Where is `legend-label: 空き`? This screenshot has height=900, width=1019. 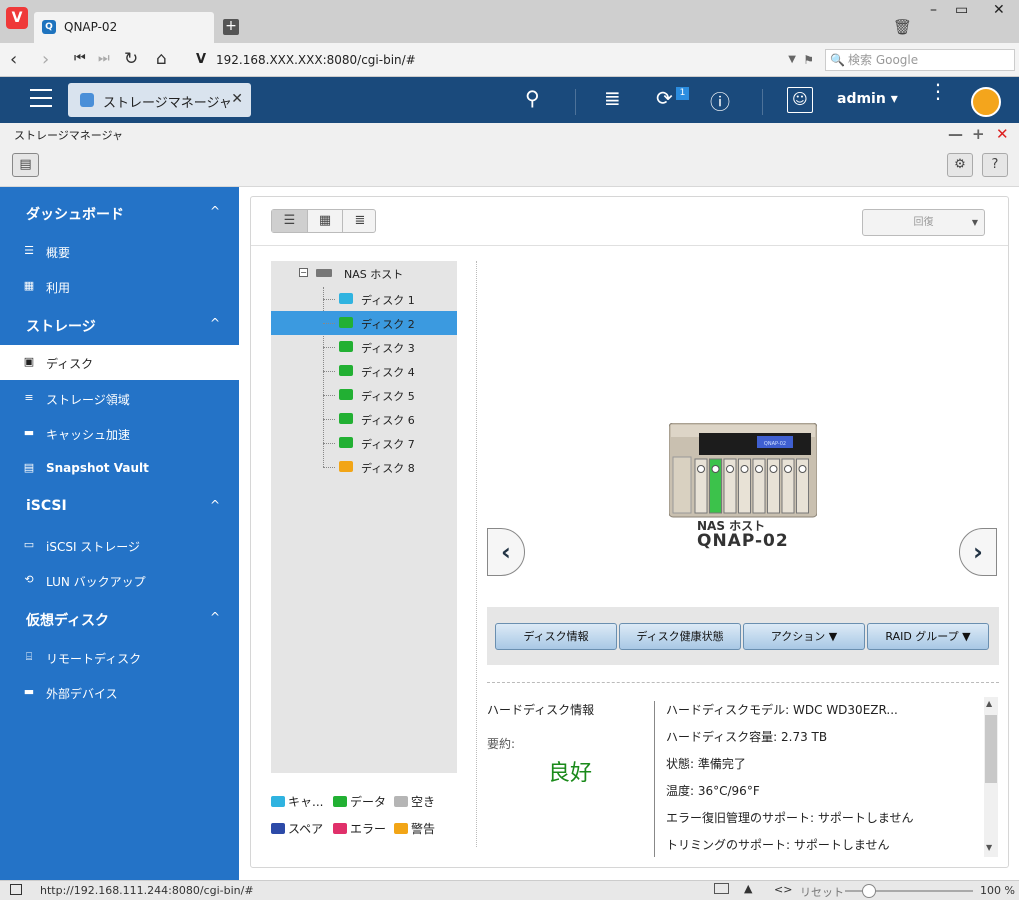 legend-label: 空き is located at coordinates (423, 802).